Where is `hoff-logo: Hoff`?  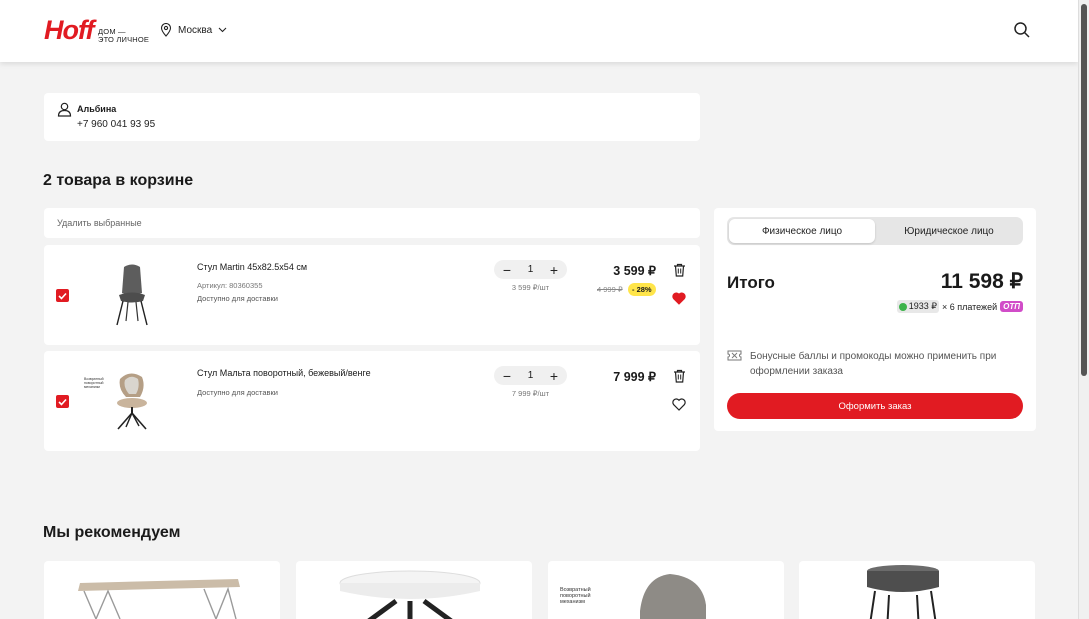
hoff-logo: Hoff is located at coordinates (69, 30).